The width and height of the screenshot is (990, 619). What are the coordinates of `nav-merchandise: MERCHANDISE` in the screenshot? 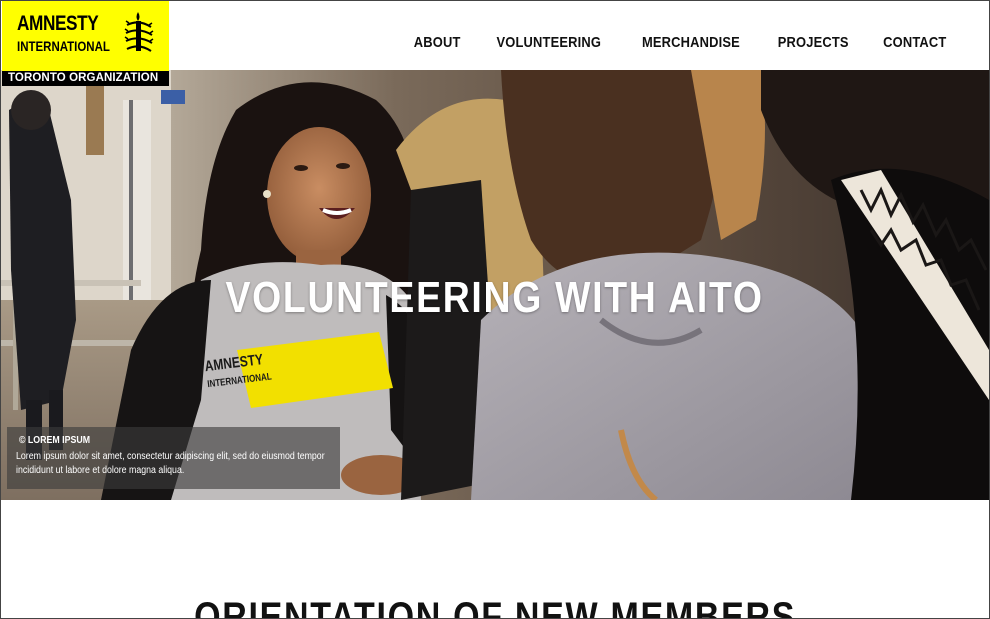 It's located at (691, 42).